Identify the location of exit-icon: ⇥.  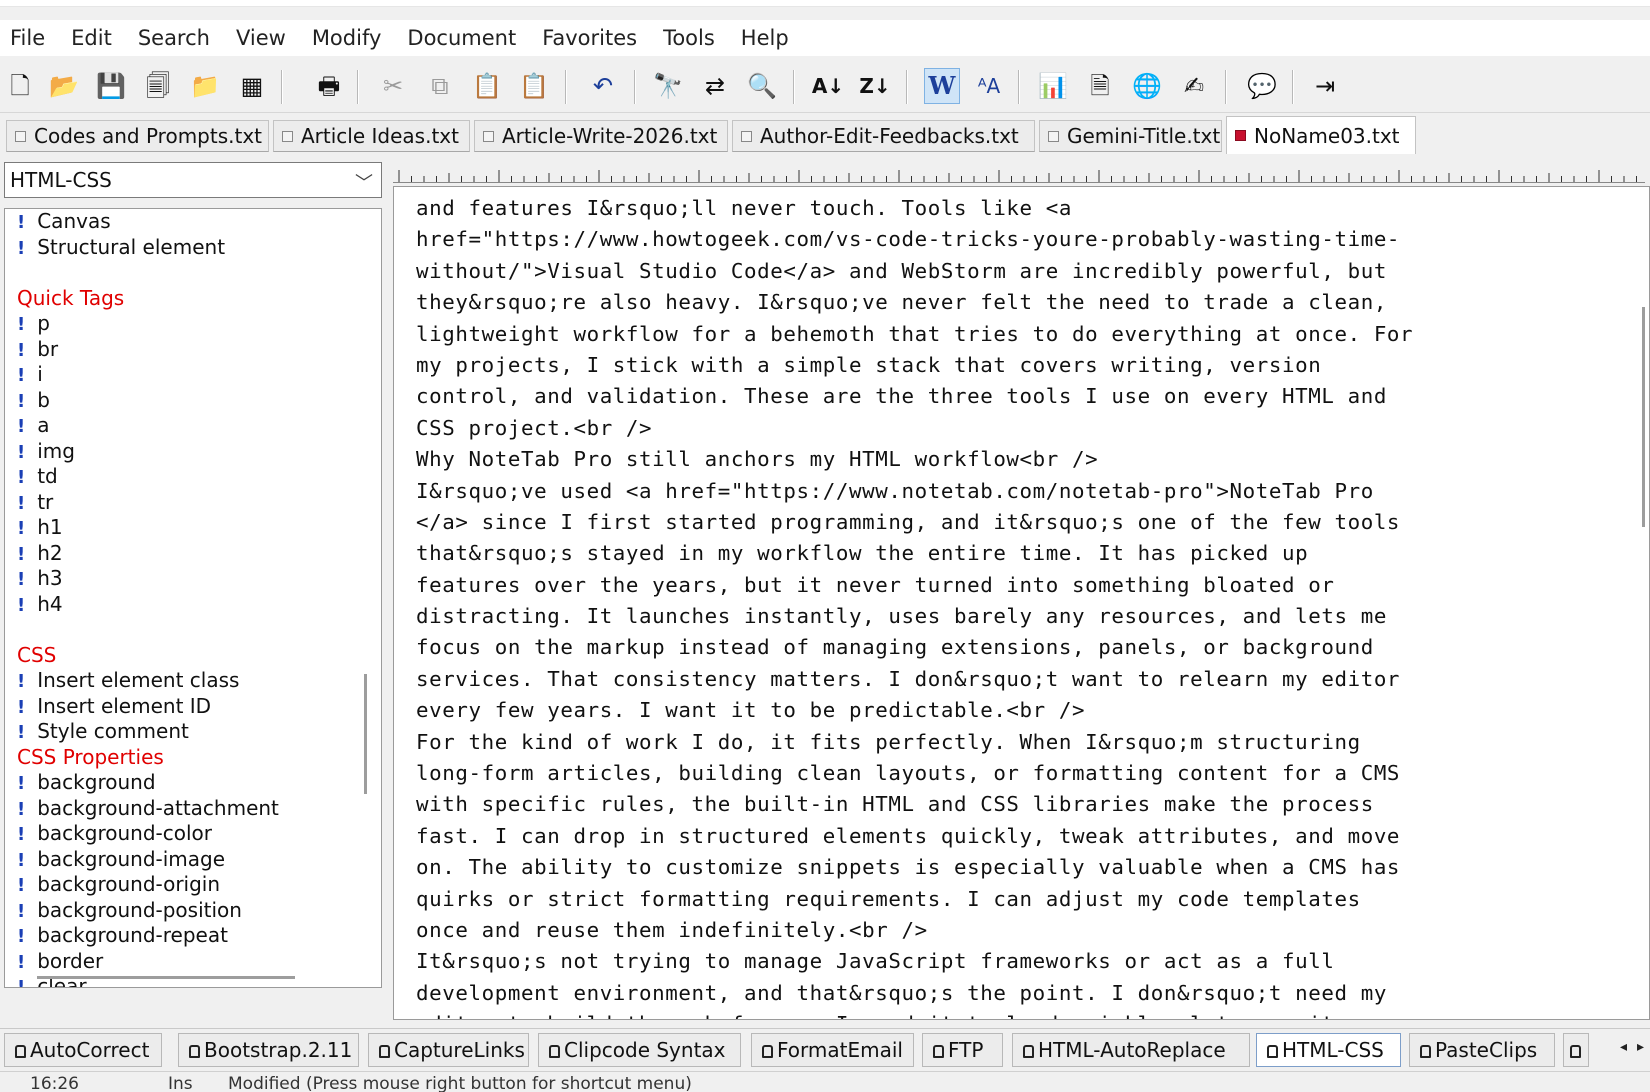
(1325, 86).